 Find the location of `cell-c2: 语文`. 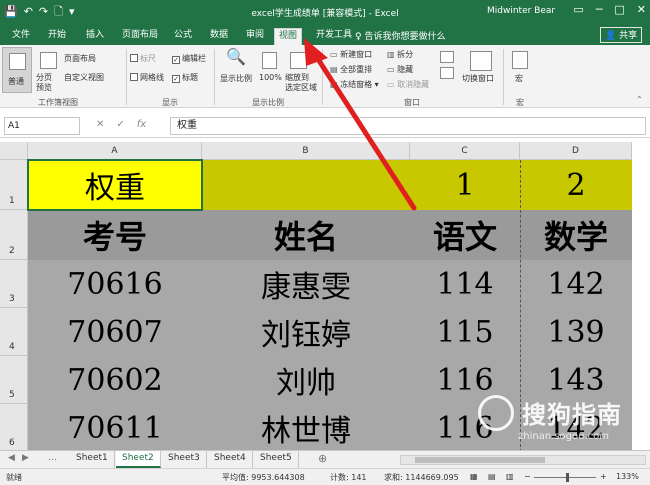

cell-c2: 语文 is located at coordinates (465, 235).